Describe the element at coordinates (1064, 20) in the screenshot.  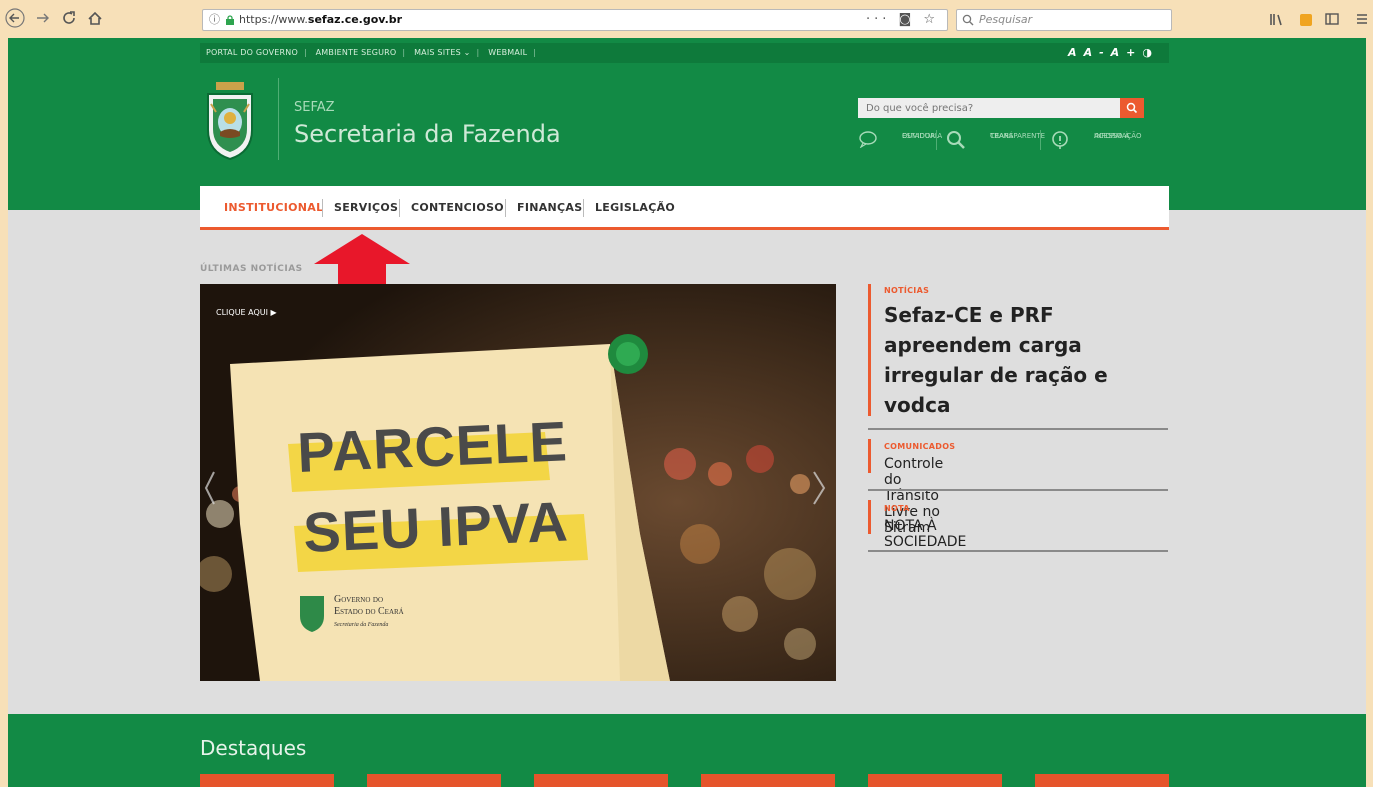
I see `browser-search-input: Pesquisar` at that location.